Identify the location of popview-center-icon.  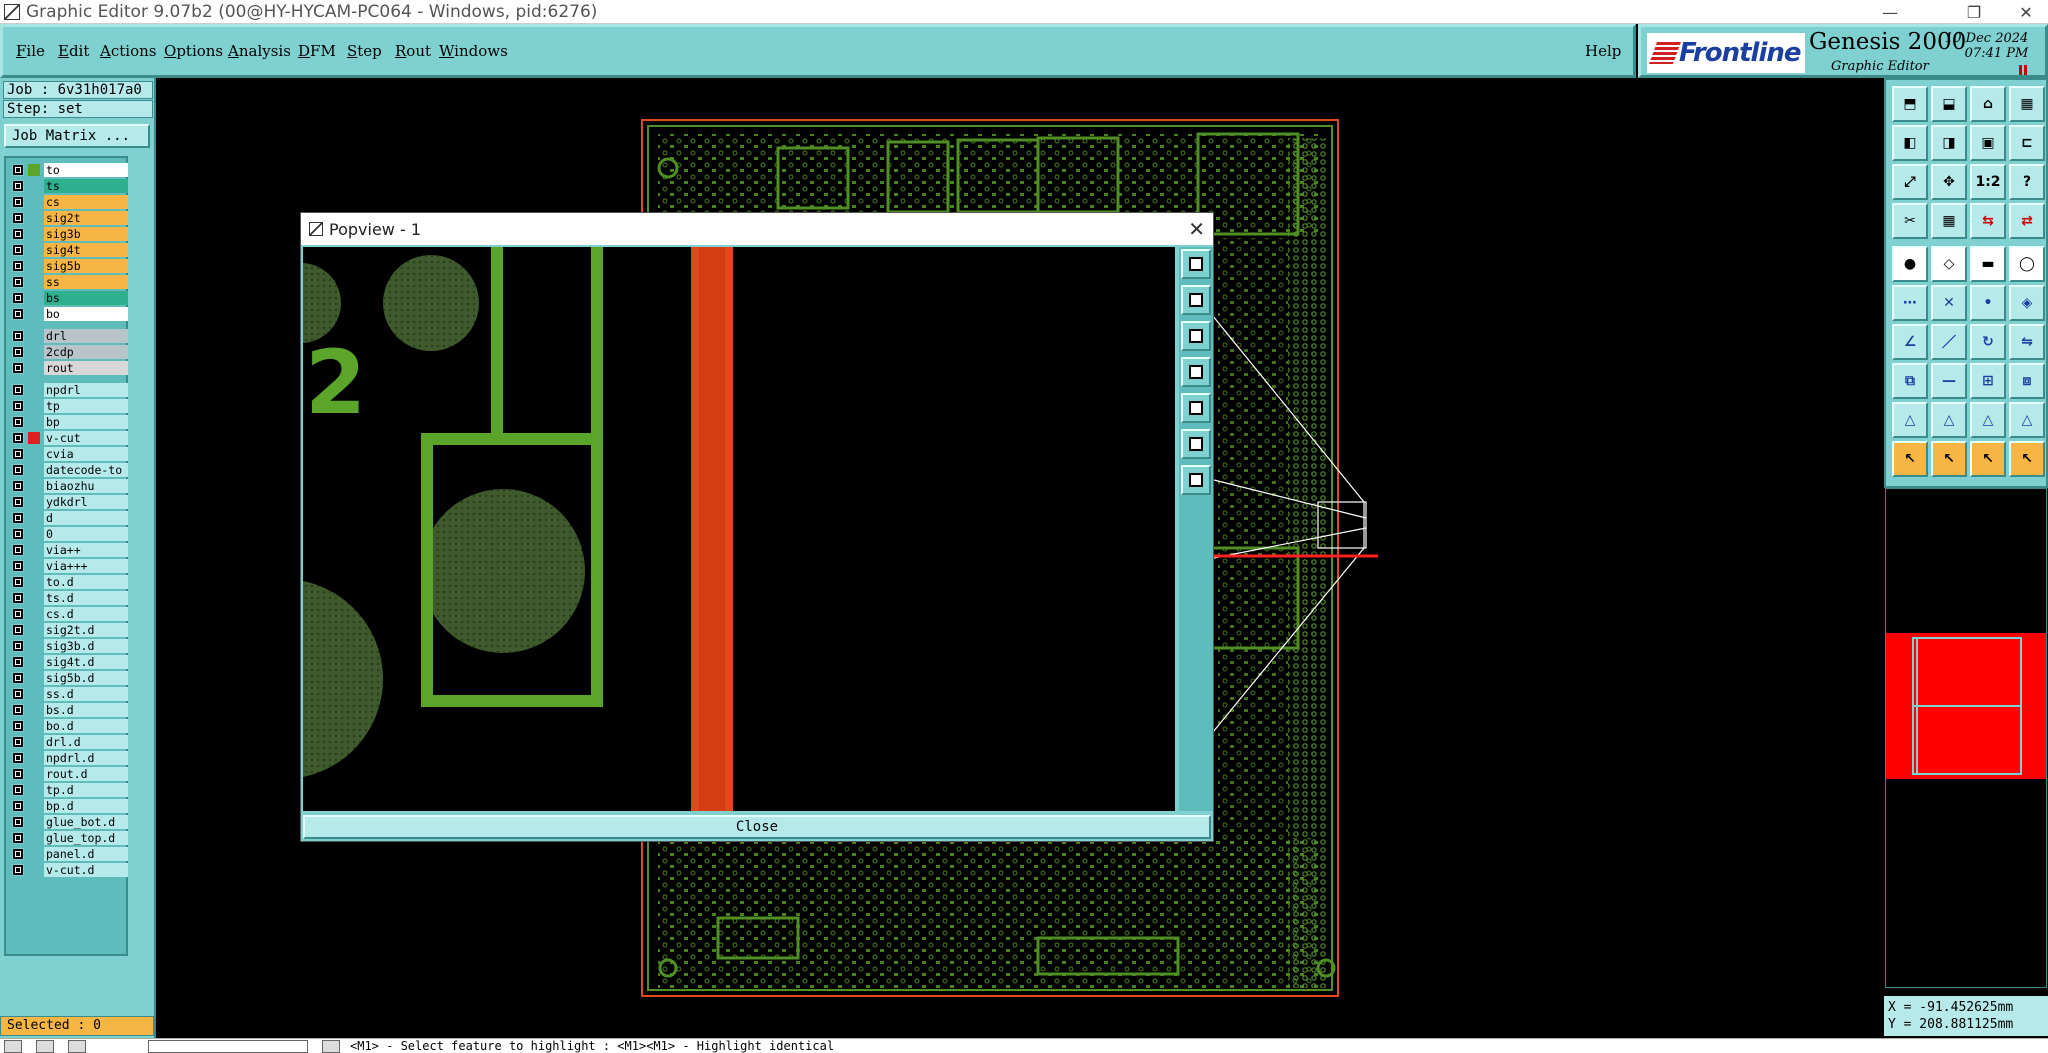
(1196, 480).